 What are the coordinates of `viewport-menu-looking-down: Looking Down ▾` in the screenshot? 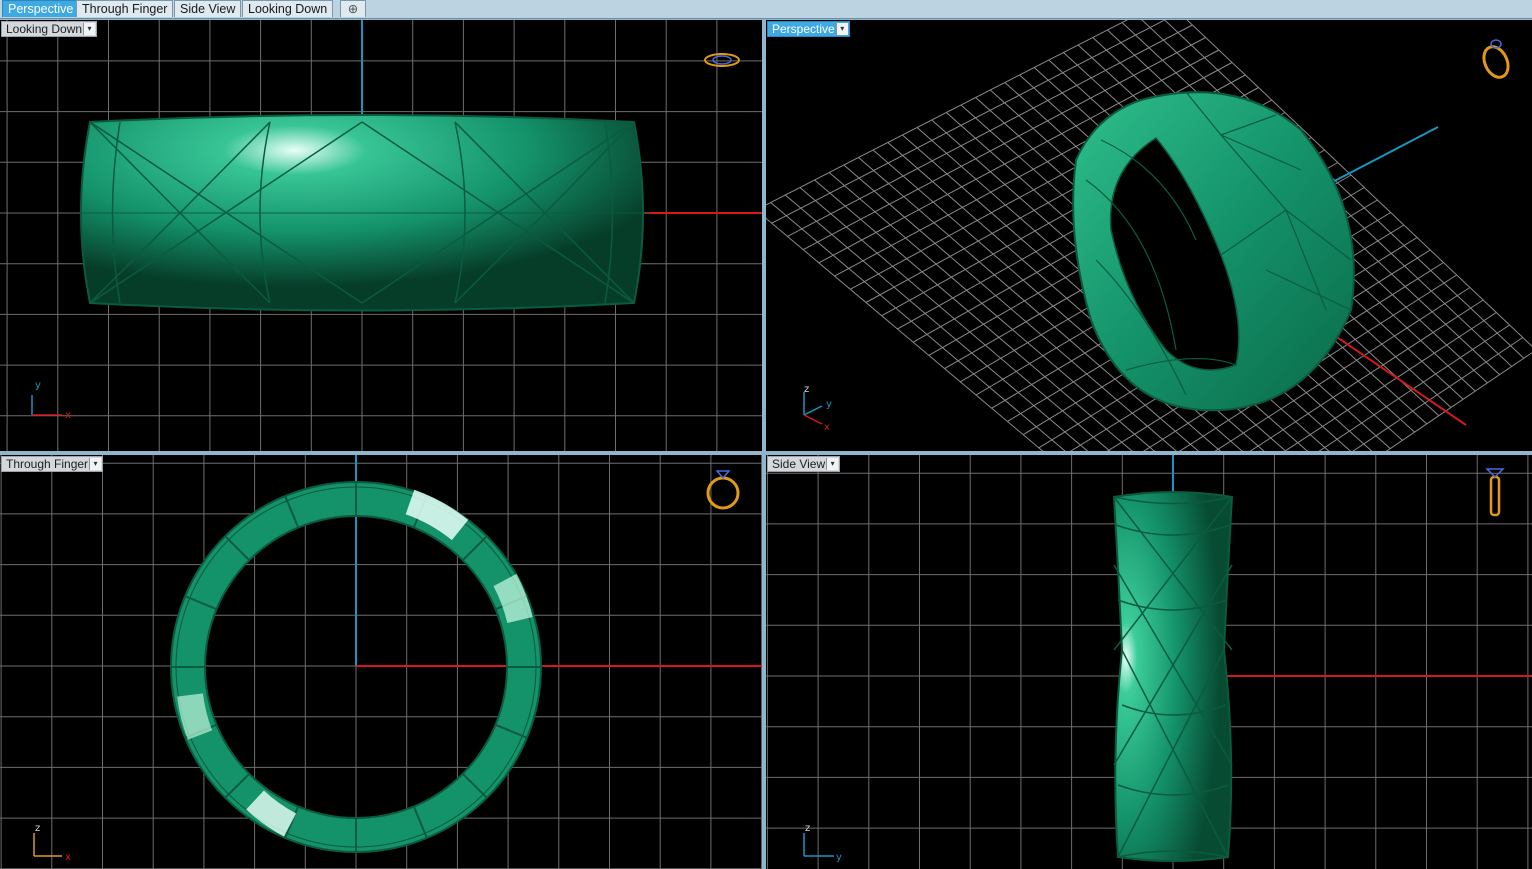 It's located at (49, 29).